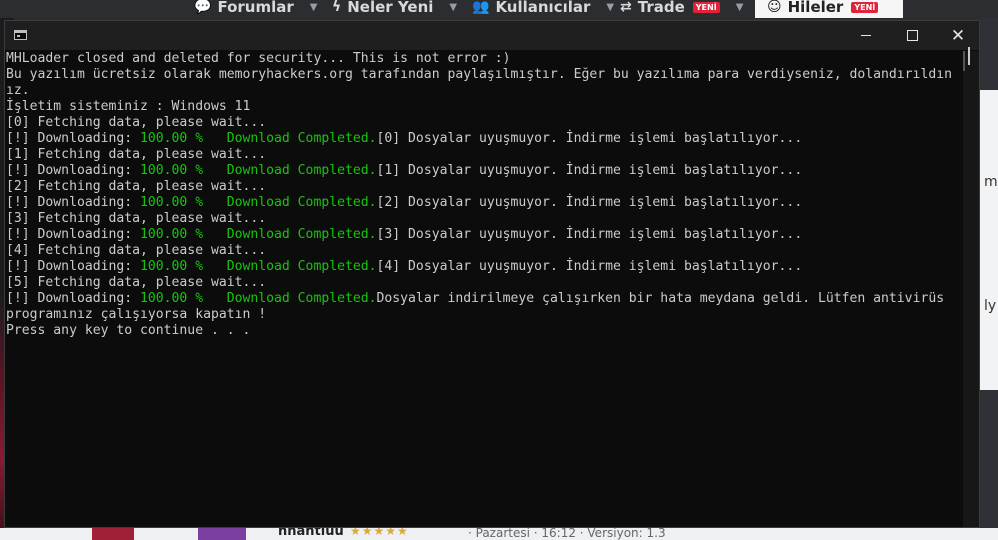 The image size is (998, 540). What do you see at coordinates (486, 91) in the screenshot?
I see `console-line: ız.` at bounding box center [486, 91].